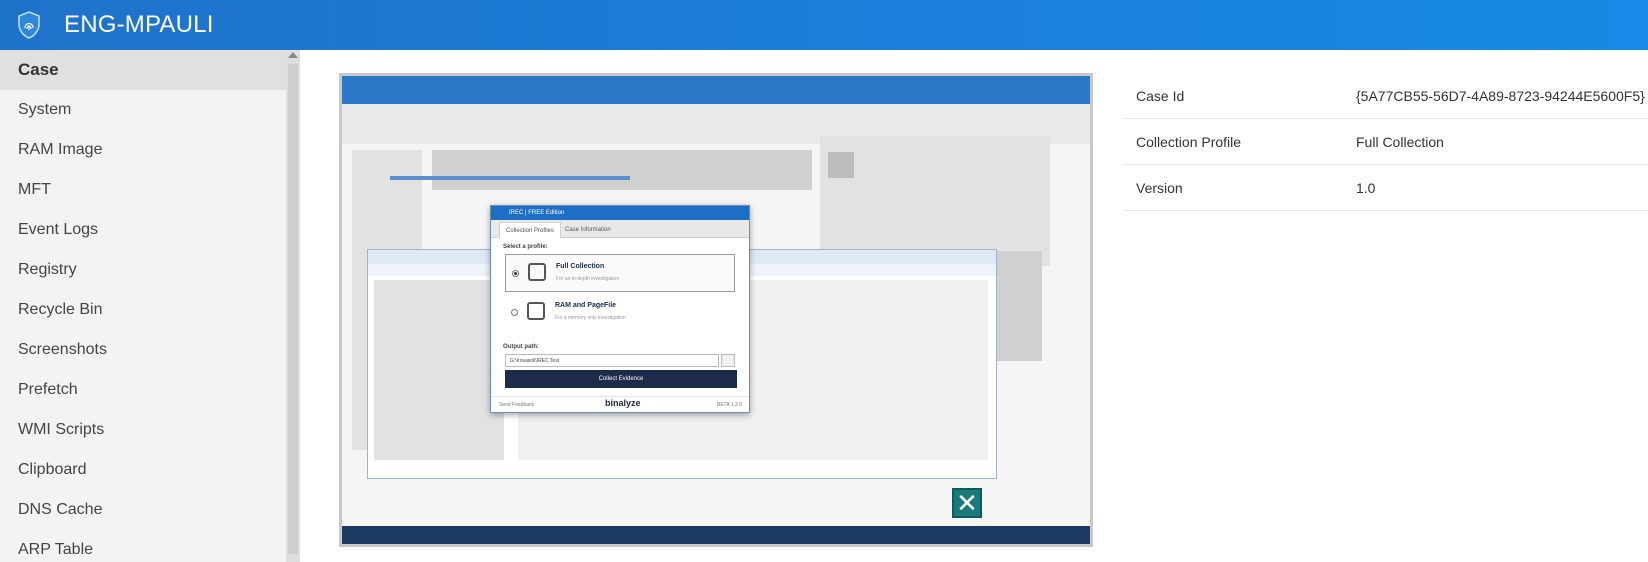  I want to click on sidebar-item-mft: MFT, so click(143, 190).